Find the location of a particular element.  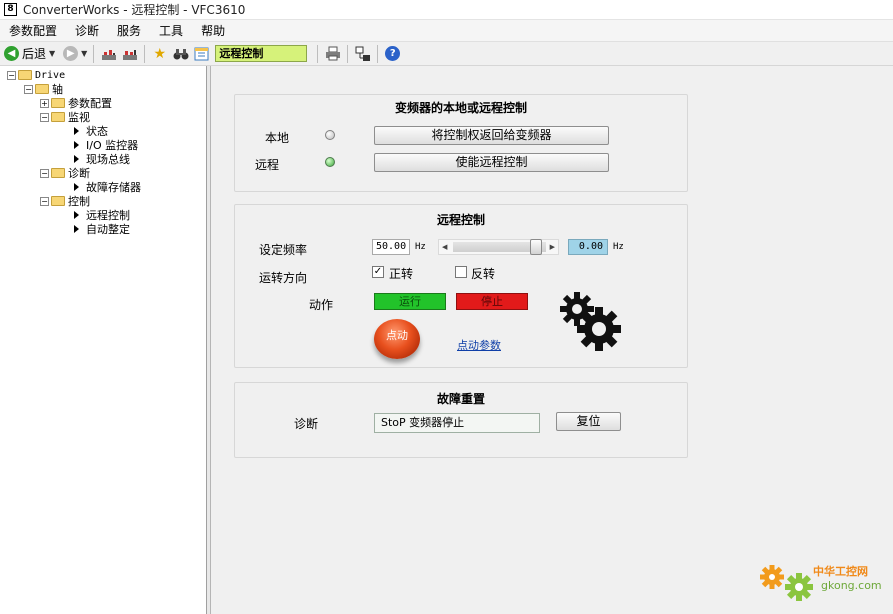

slider-left-arrow-icon: ◀ is located at coordinates (444, 247).